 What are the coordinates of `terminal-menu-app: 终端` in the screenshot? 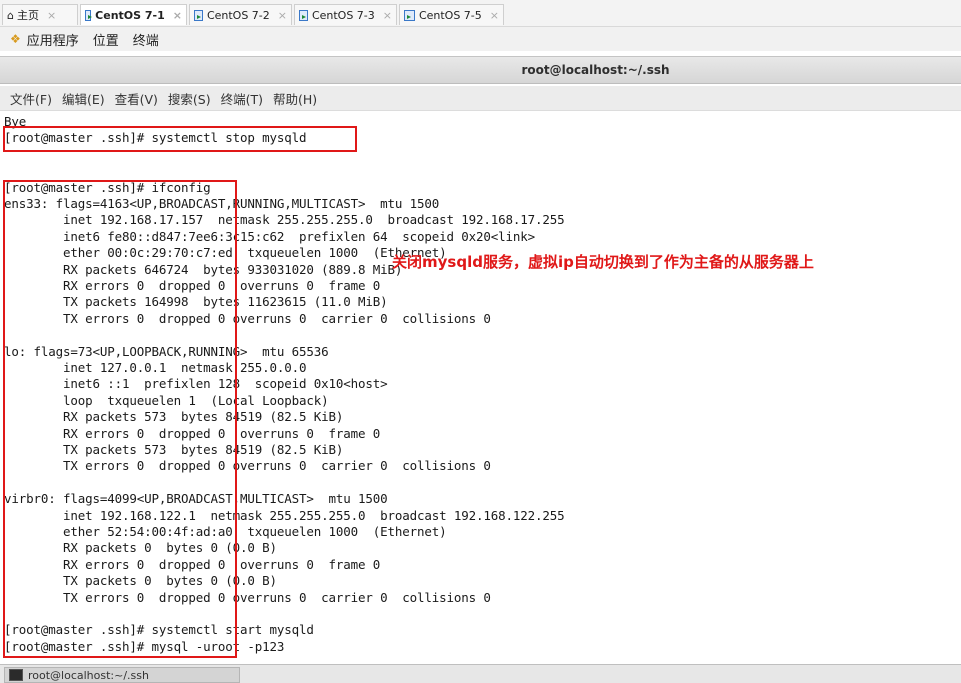 It's located at (146, 39).